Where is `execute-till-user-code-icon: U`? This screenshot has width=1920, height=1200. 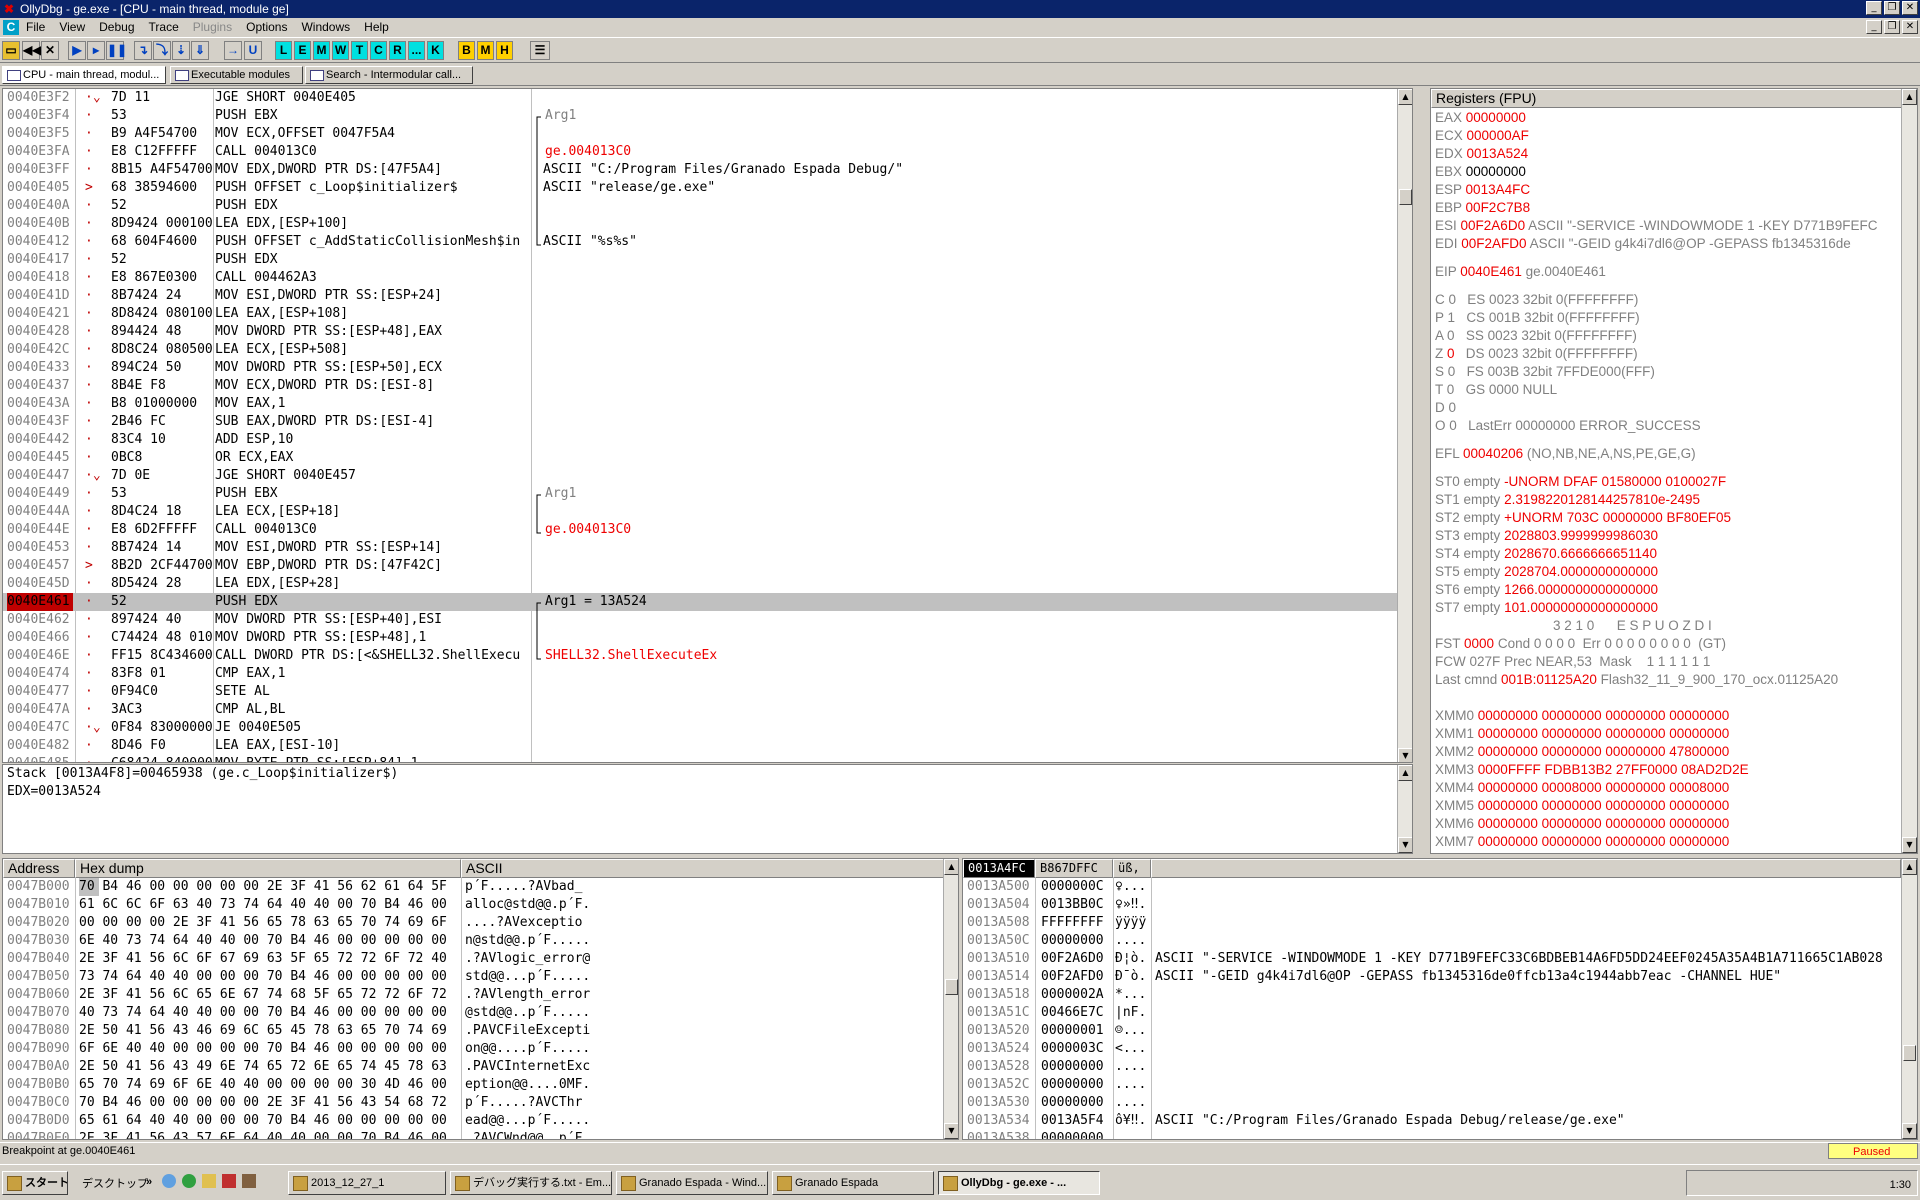 execute-till-user-code-icon: U is located at coordinates (253, 50).